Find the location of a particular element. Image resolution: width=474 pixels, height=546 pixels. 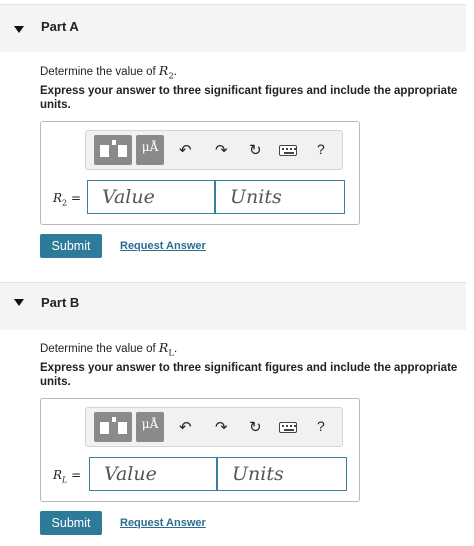

part-b-submit-button: Submit is located at coordinates (71, 523).